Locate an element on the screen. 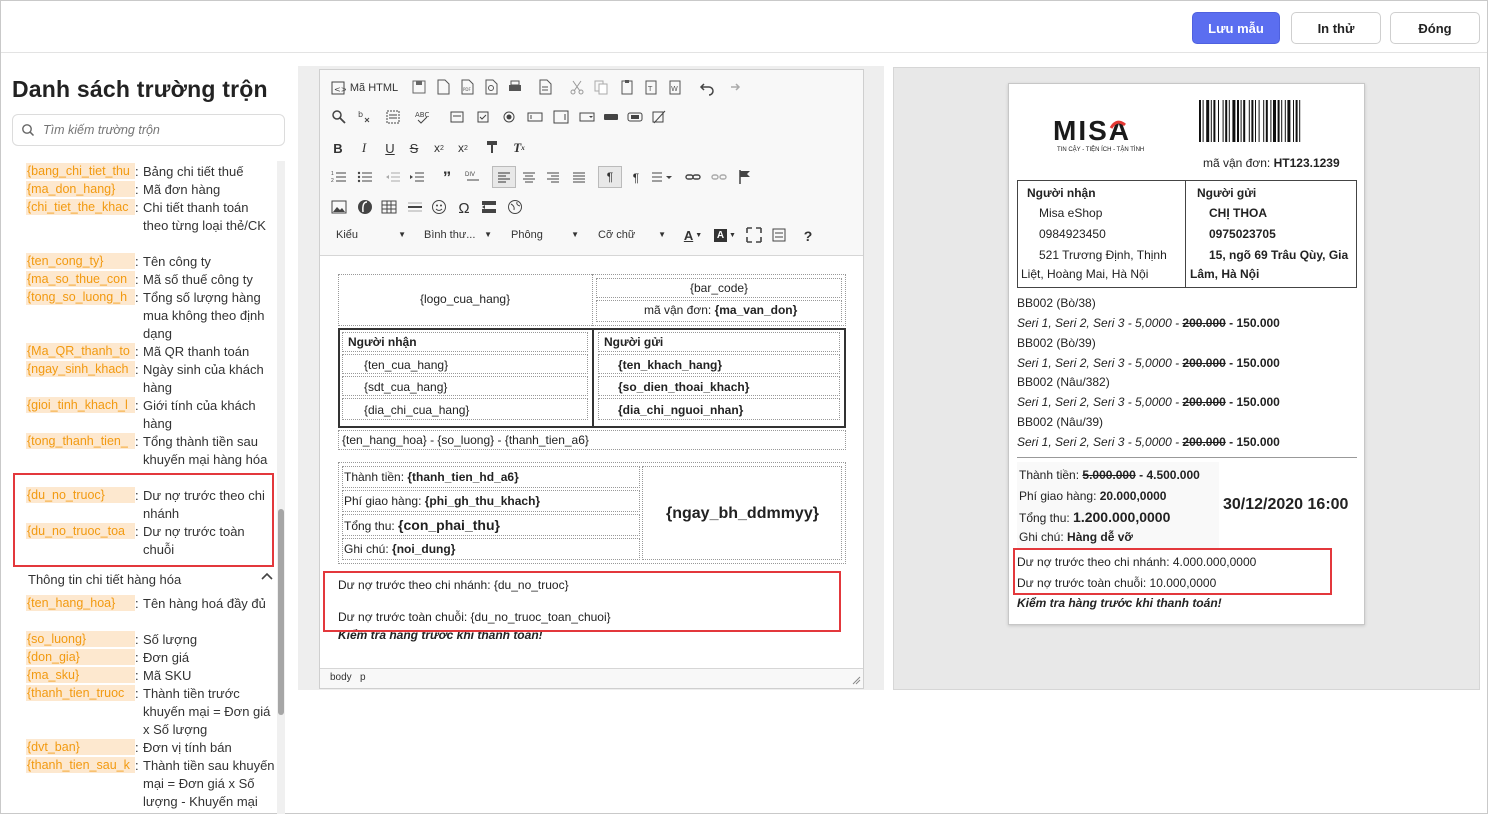  paste-icon is located at coordinates (627, 87).